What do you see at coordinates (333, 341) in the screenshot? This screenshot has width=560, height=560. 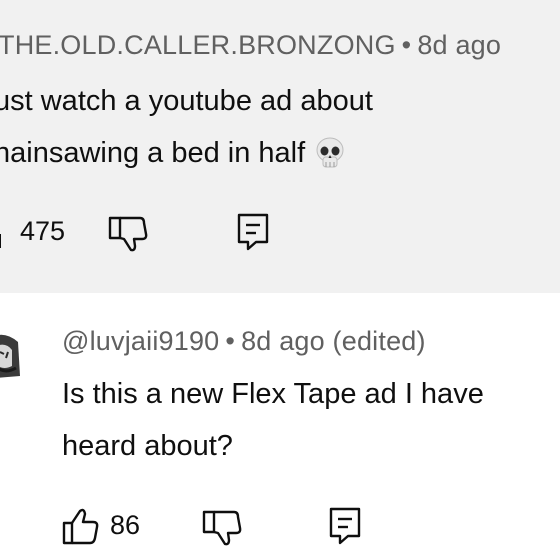 I see `comment-time: 8d ago (edited)` at bounding box center [333, 341].